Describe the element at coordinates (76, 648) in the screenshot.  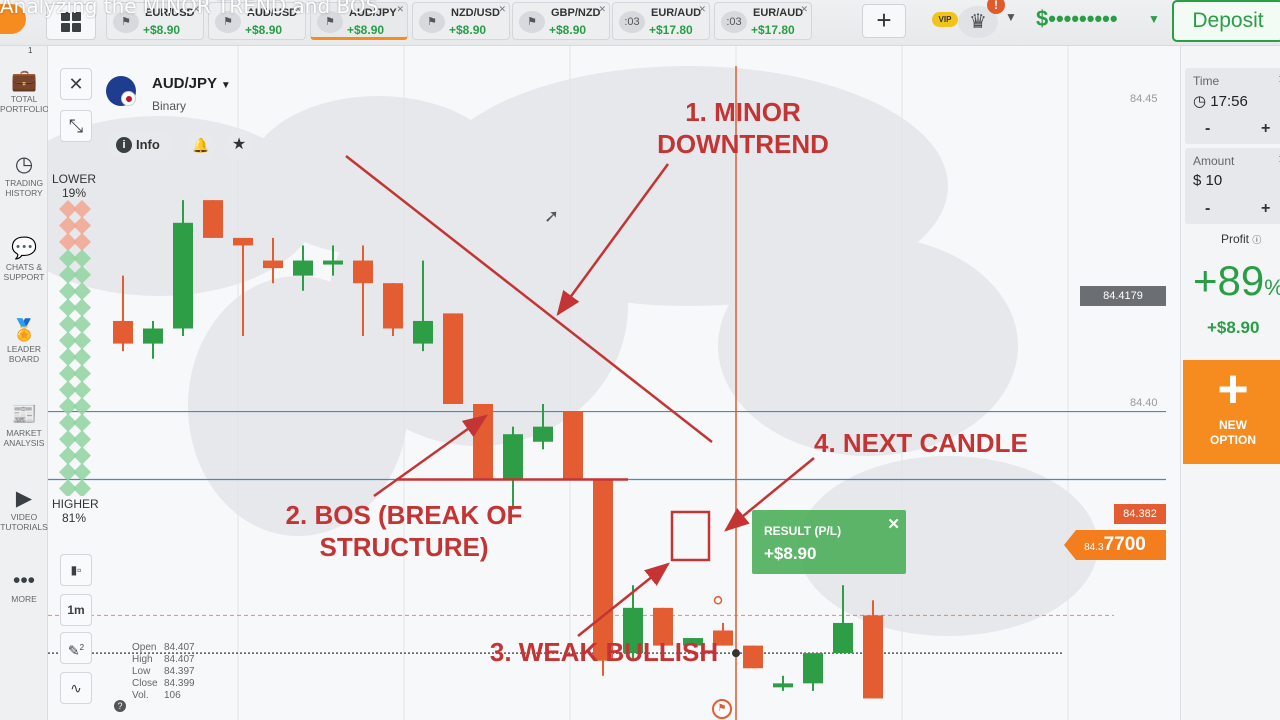
I see `drawing-tools-button: ✎2` at that location.